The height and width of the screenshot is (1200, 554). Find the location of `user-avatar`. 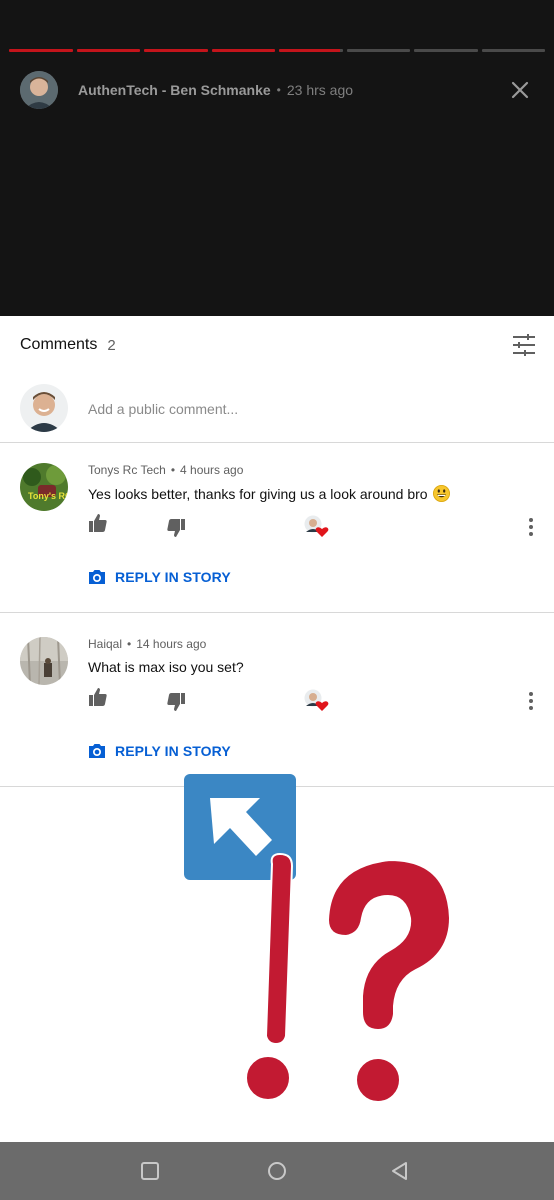

user-avatar is located at coordinates (44, 408).